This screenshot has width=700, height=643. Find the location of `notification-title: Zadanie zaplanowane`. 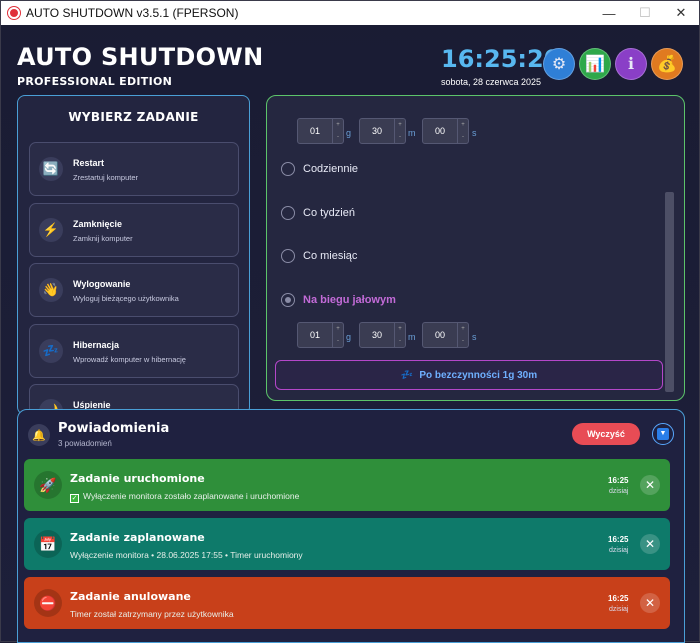

notification-title: Zadanie zaplanowane is located at coordinates (137, 537).